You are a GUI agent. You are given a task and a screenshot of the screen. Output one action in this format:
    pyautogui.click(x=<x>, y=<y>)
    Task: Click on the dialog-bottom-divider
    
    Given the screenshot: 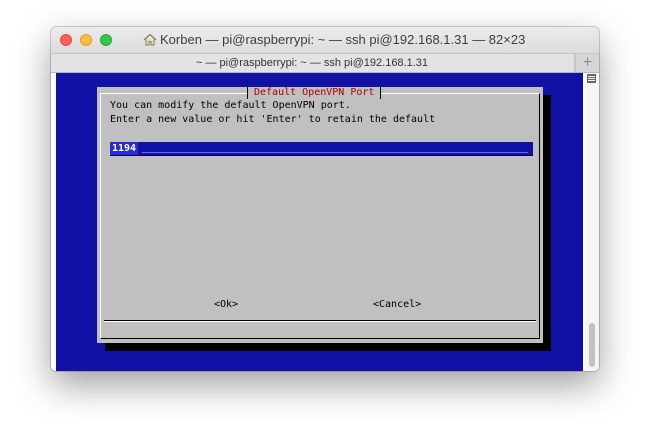 What is the action you would take?
    pyautogui.click(x=320, y=321)
    